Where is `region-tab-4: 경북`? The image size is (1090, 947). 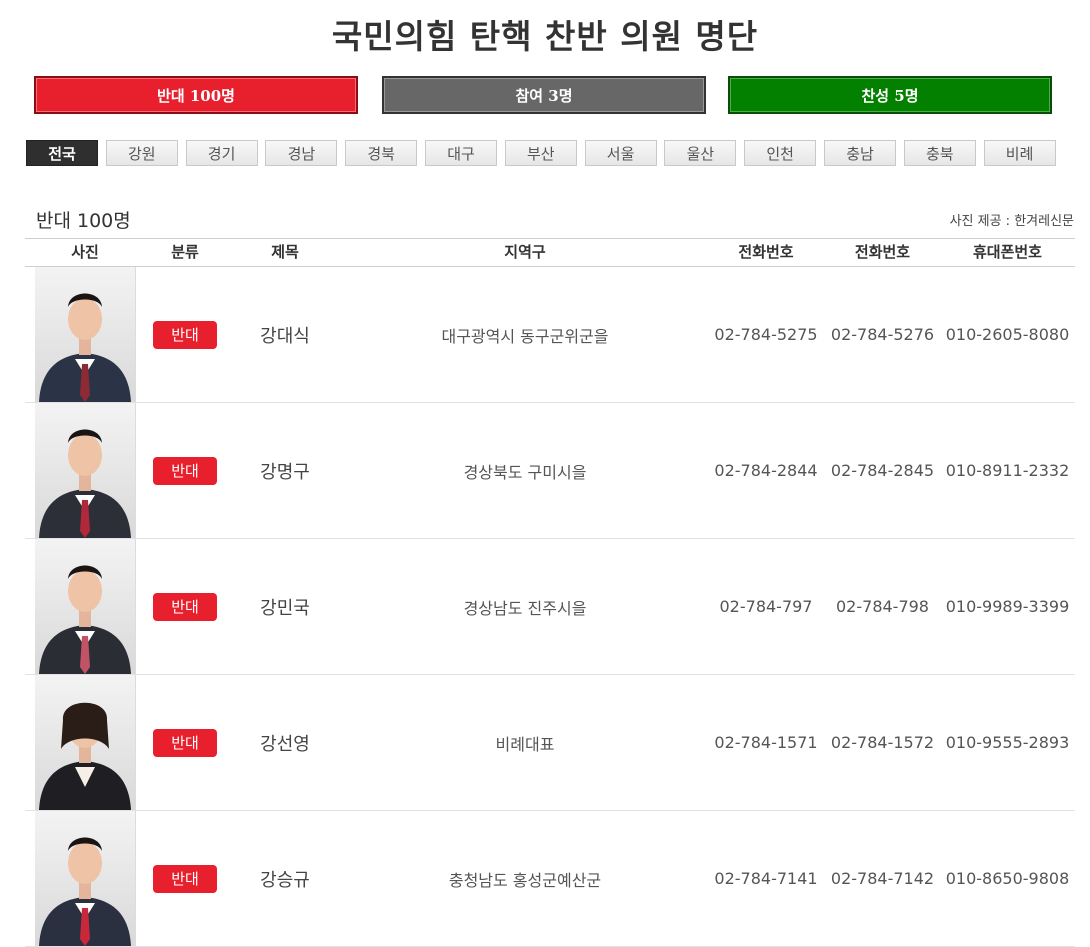 region-tab-4: 경북 is located at coordinates (381, 153).